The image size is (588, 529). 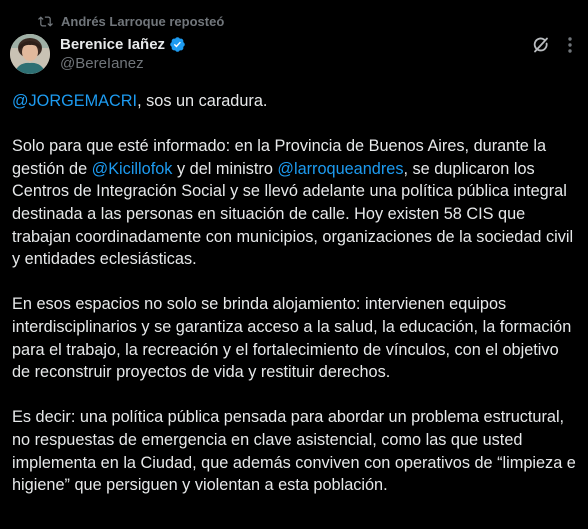 What do you see at coordinates (45, 21) in the screenshot?
I see `repost-icon` at bounding box center [45, 21].